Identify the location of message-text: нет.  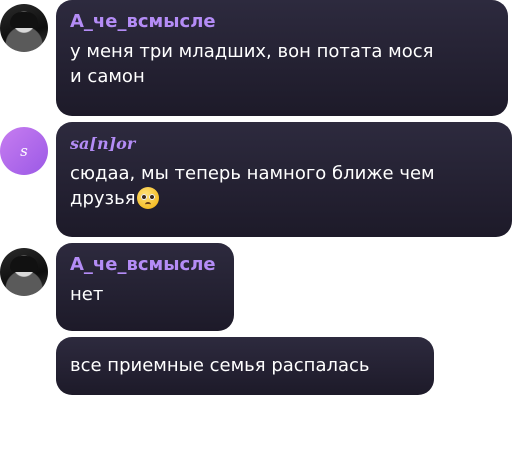
(87, 294).